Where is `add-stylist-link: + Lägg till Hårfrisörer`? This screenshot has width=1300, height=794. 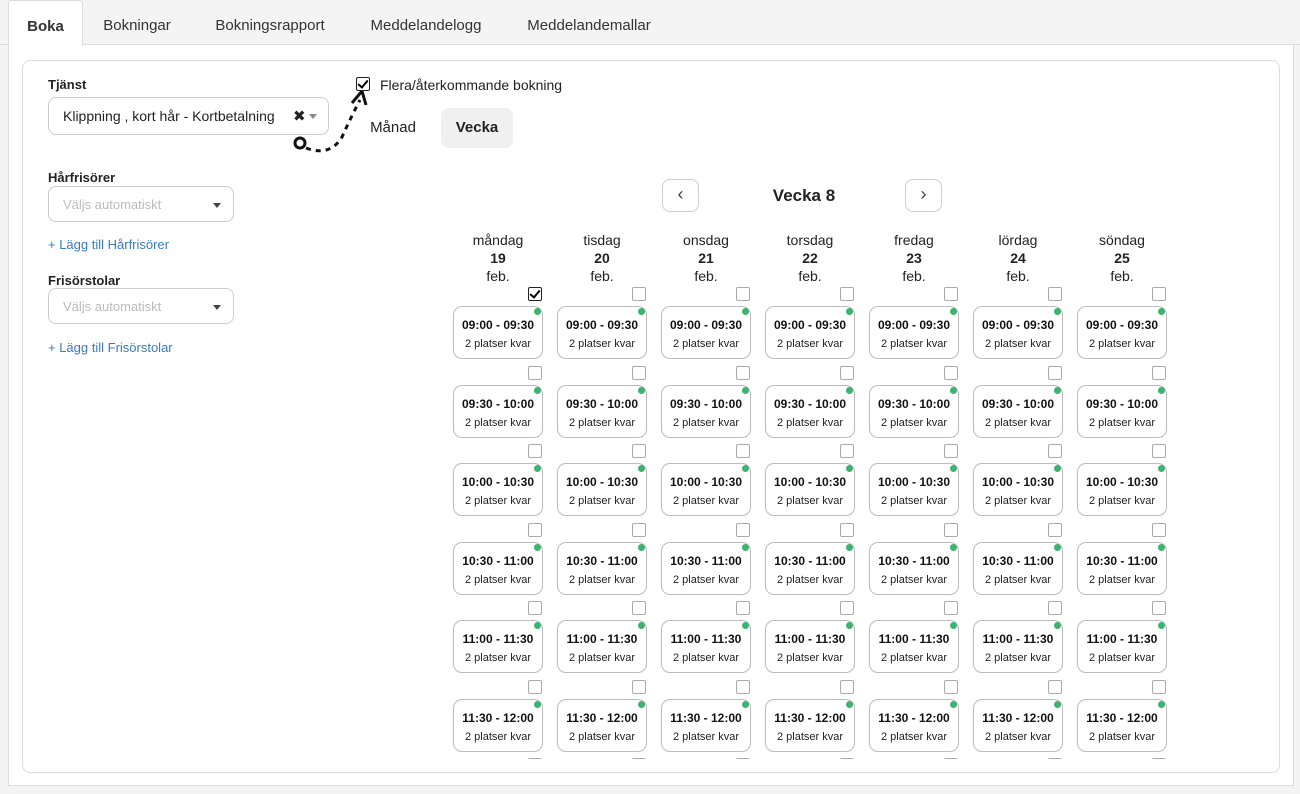 add-stylist-link: + Lägg till Hårfrisörer is located at coordinates (108, 244).